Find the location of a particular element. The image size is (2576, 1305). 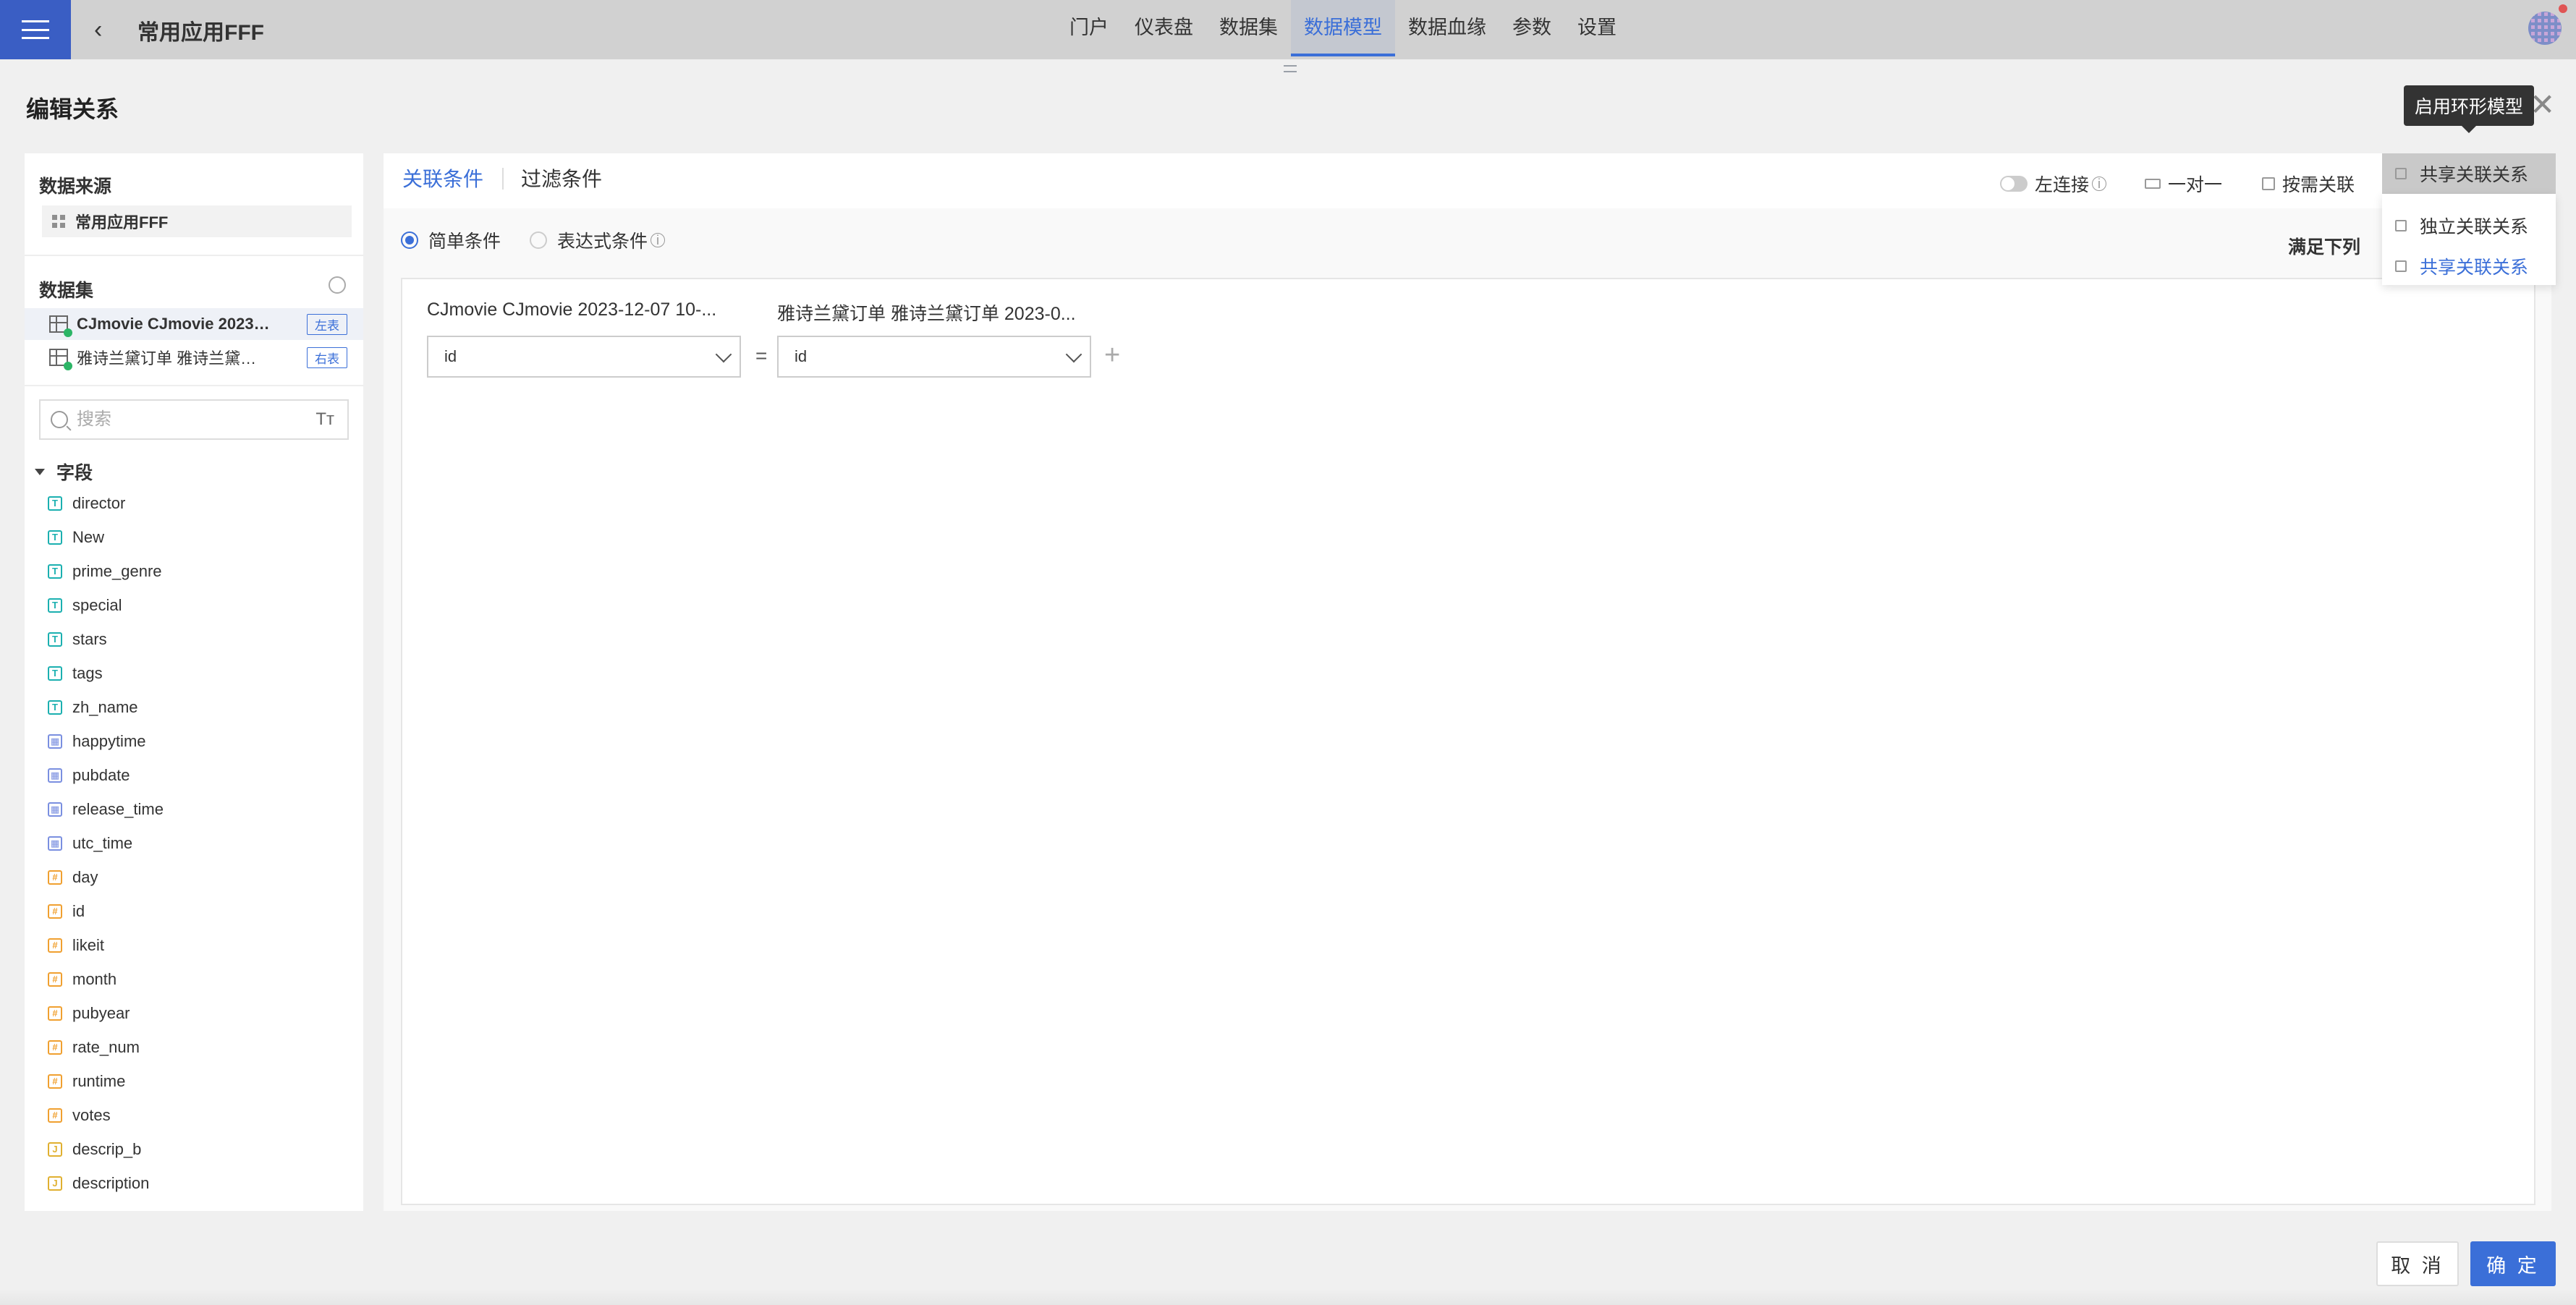

right-field-select: id is located at coordinates (934, 357).